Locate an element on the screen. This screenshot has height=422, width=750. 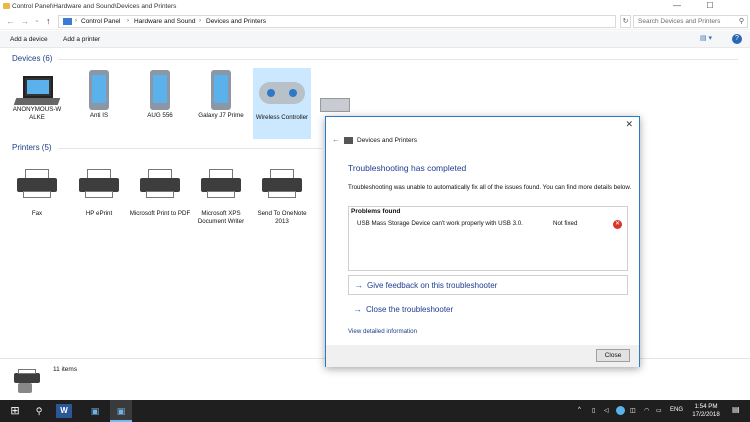
clock-time: 1:54 PM is located at coordinates (706, 406).